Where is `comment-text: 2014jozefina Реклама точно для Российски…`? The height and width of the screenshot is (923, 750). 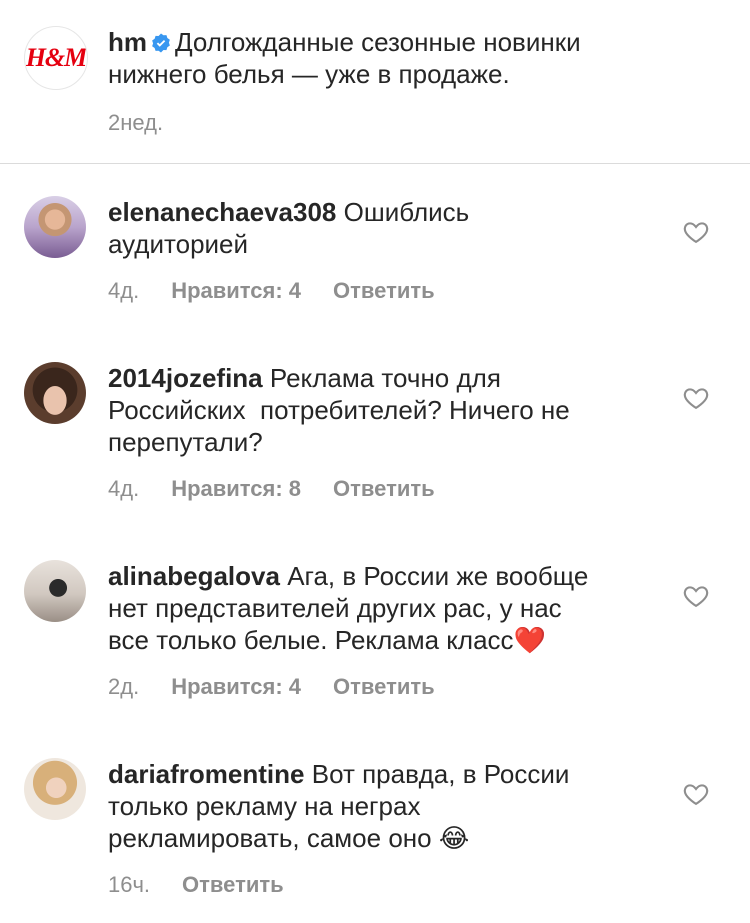
comment-text: 2014jozefina Реклама точно для Российски… is located at coordinates (388, 410).